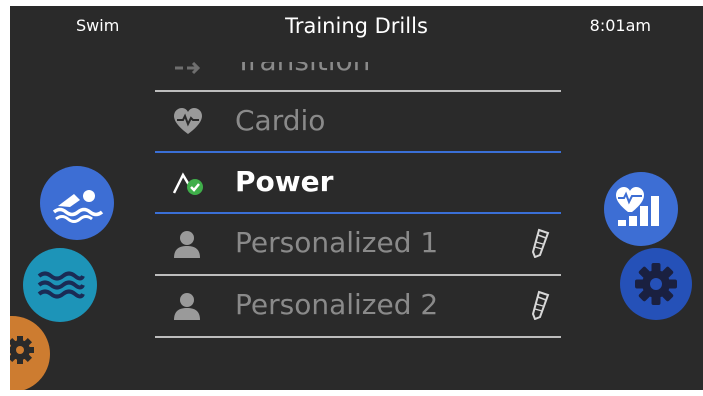 The width and height of the screenshot is (703, 396). I want to click on drill-label: Personalized 1, so click(337, 242).